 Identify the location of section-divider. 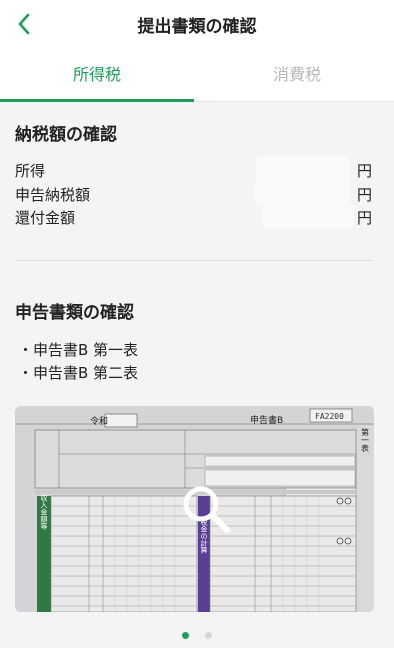
(194, 260).